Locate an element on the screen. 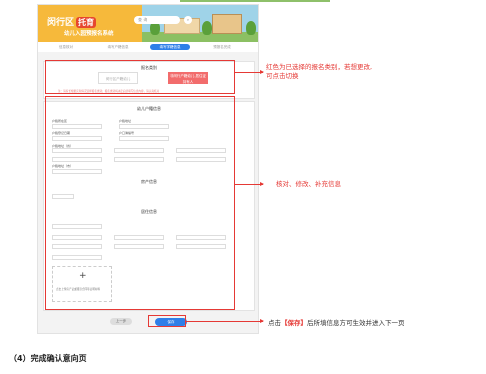 The height and width of the screenshot is (374, 486). previous-button: 上一步 is located at coordinates (121, 321).